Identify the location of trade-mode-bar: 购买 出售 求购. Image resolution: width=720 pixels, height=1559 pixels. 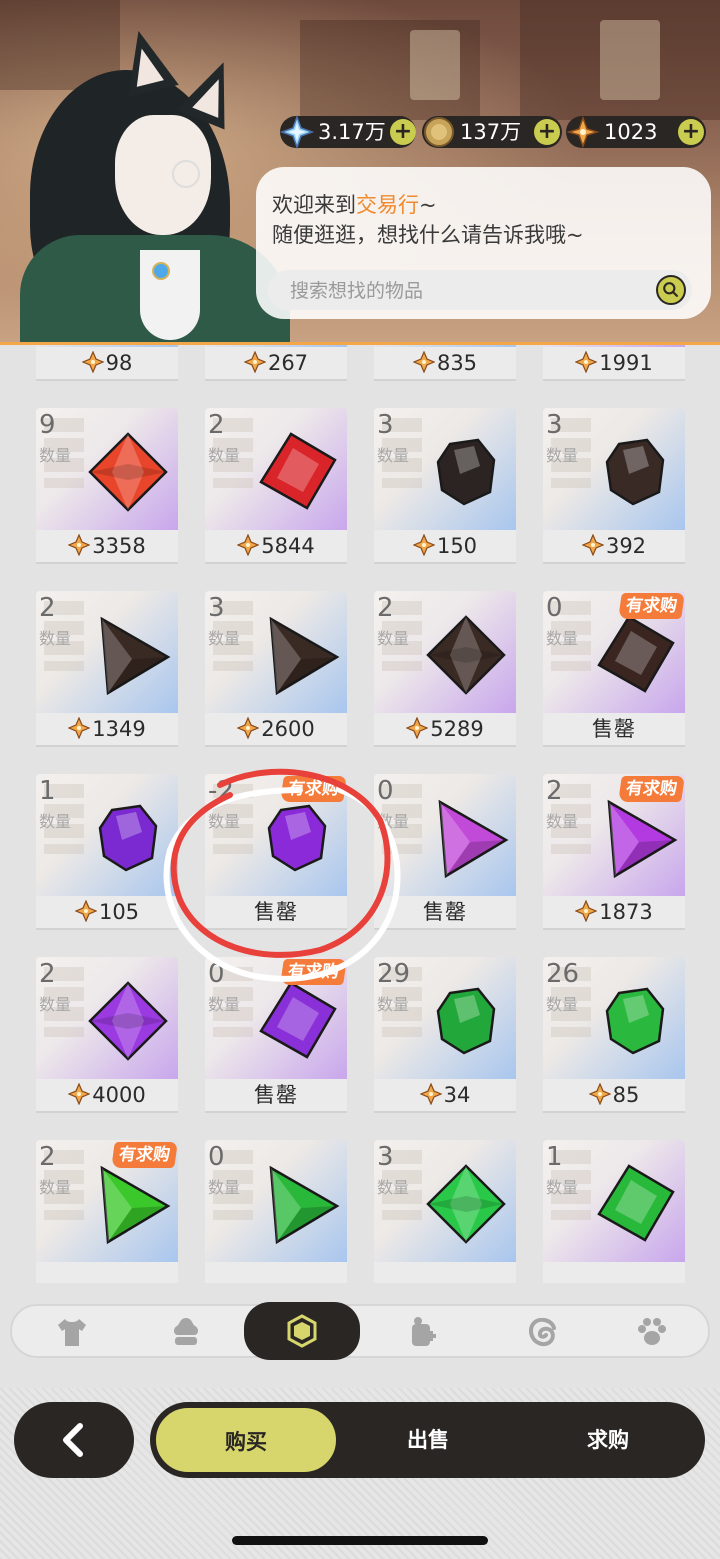
(427, 1440).